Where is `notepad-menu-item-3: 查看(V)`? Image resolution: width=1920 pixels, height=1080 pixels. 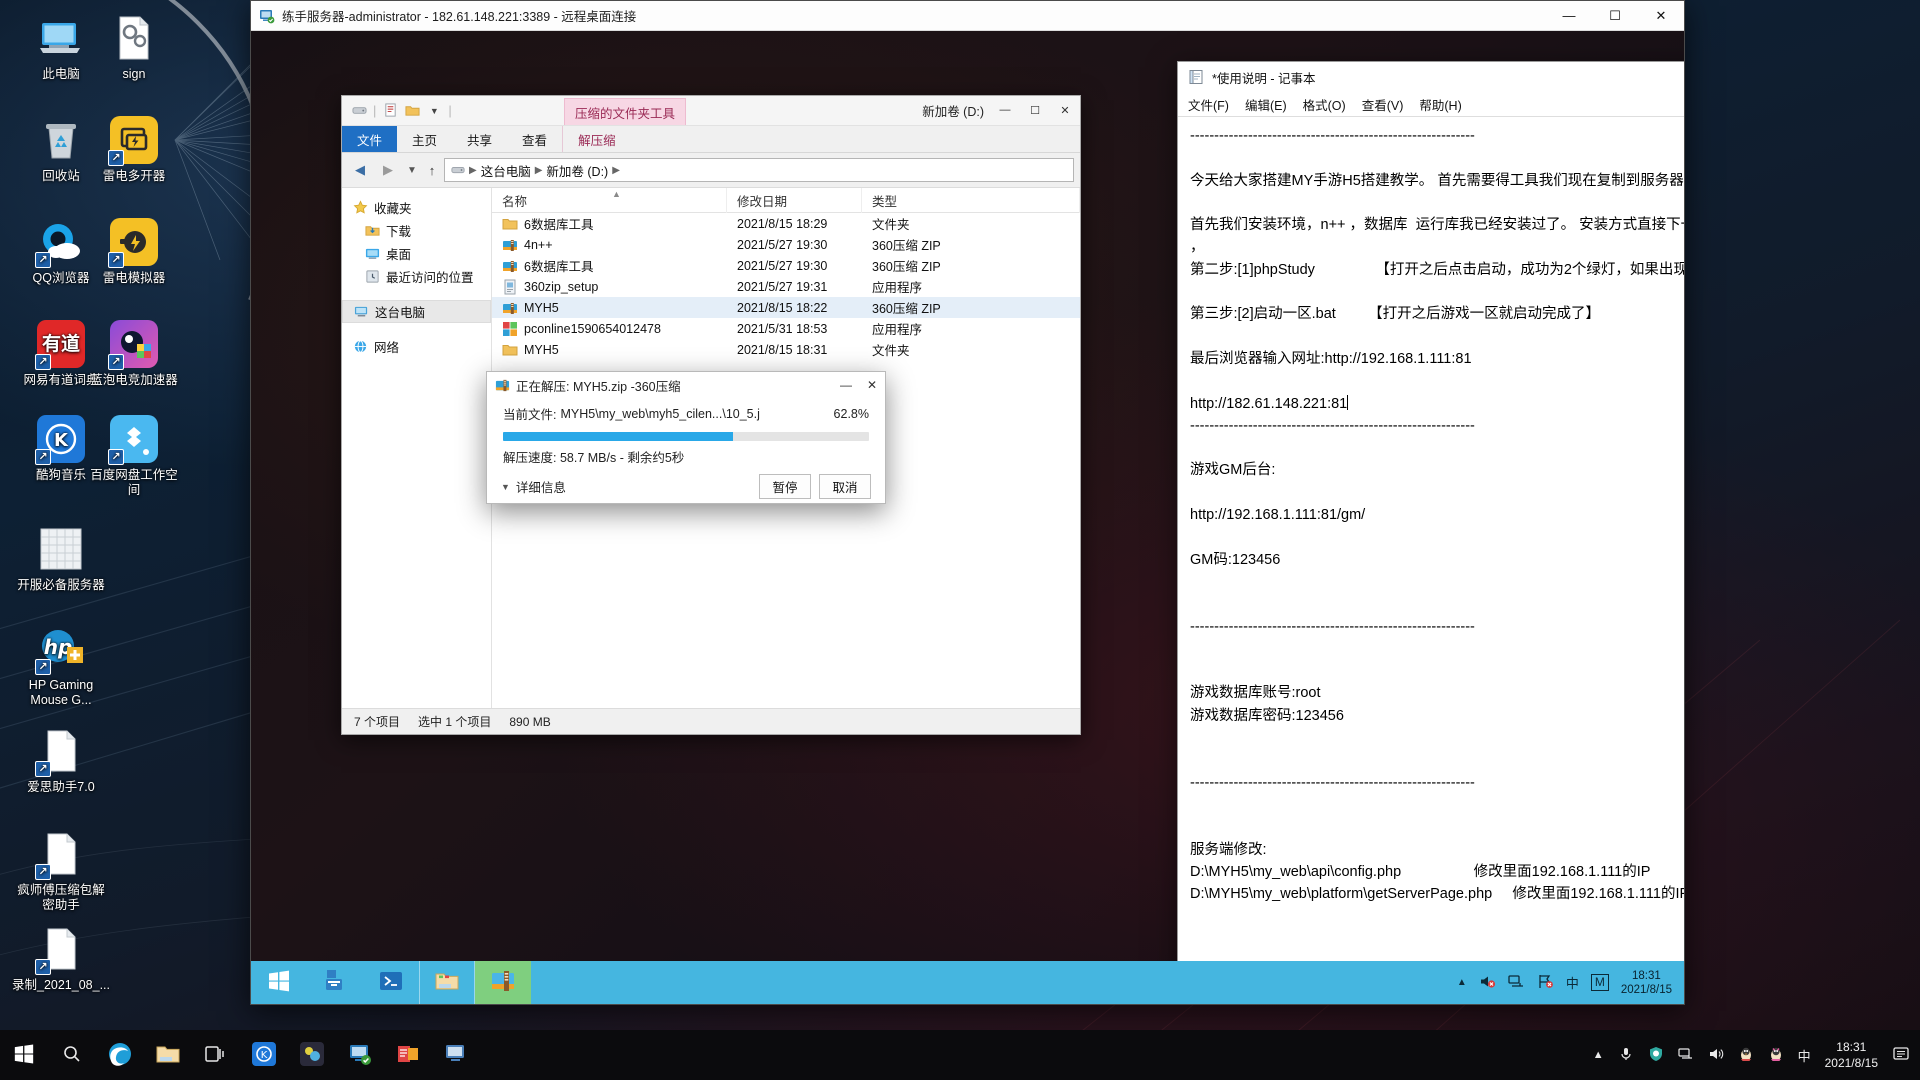 notepad-menu-item-3: 查看(V) is located at coordinates (1383, 104).